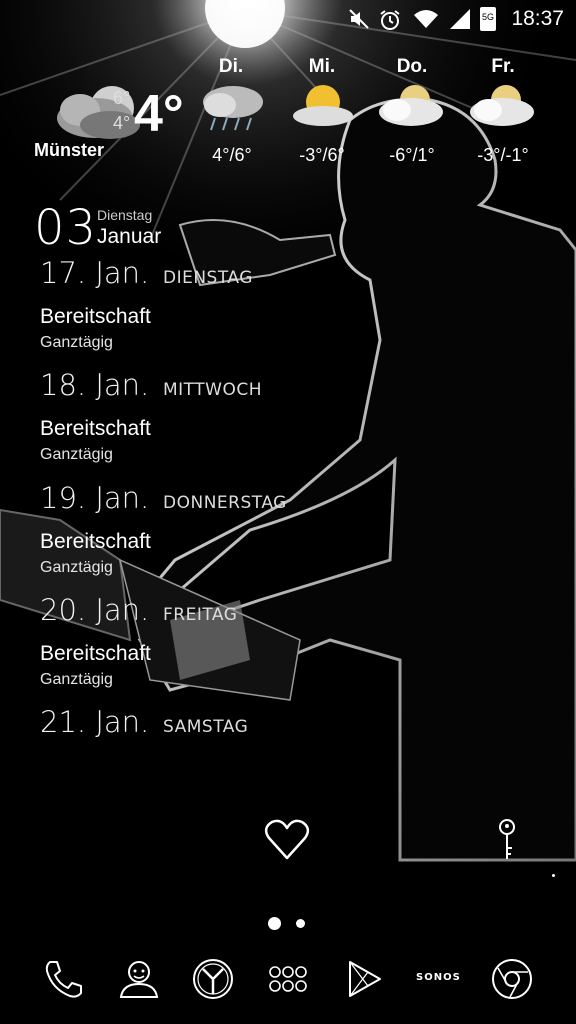 This screenshot has height=1024, width=576. What do you see at coordinates (122, 123) in the screenshot?
I see `weather-low: 4°` at bounding box center [122, 123].